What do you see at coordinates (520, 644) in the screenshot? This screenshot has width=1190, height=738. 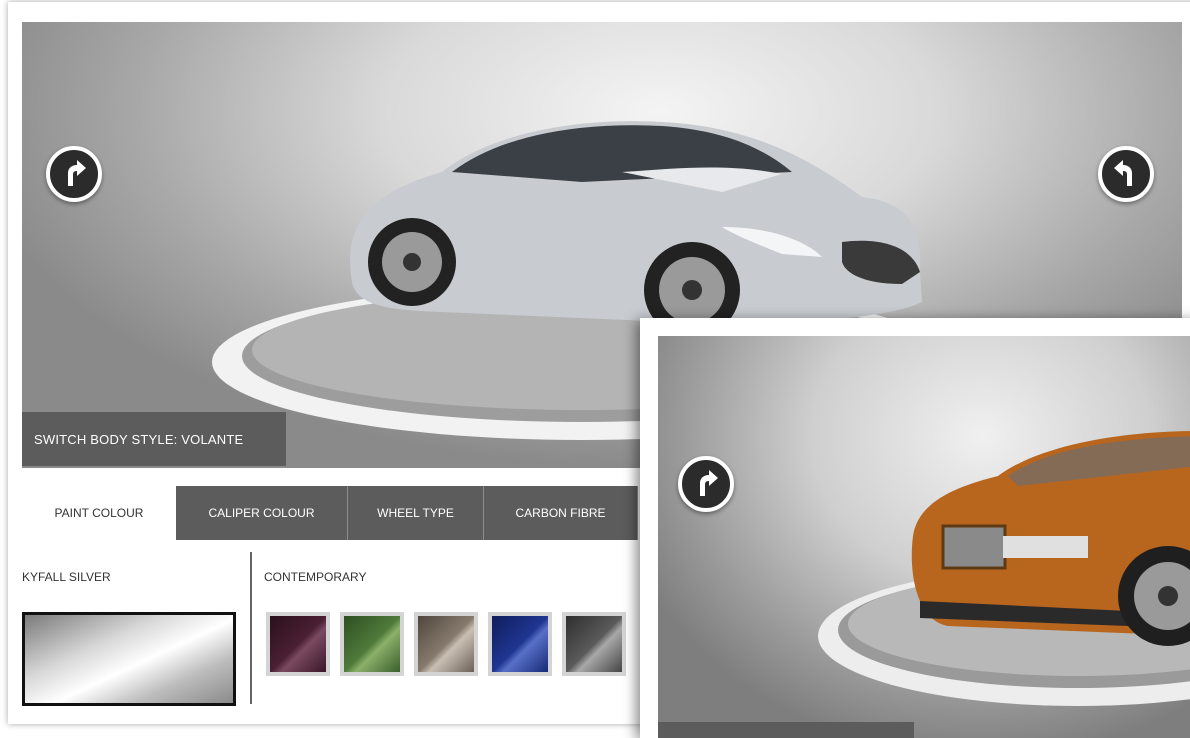 I see `colour-swatch-blue` at bounding box center [520, 644].